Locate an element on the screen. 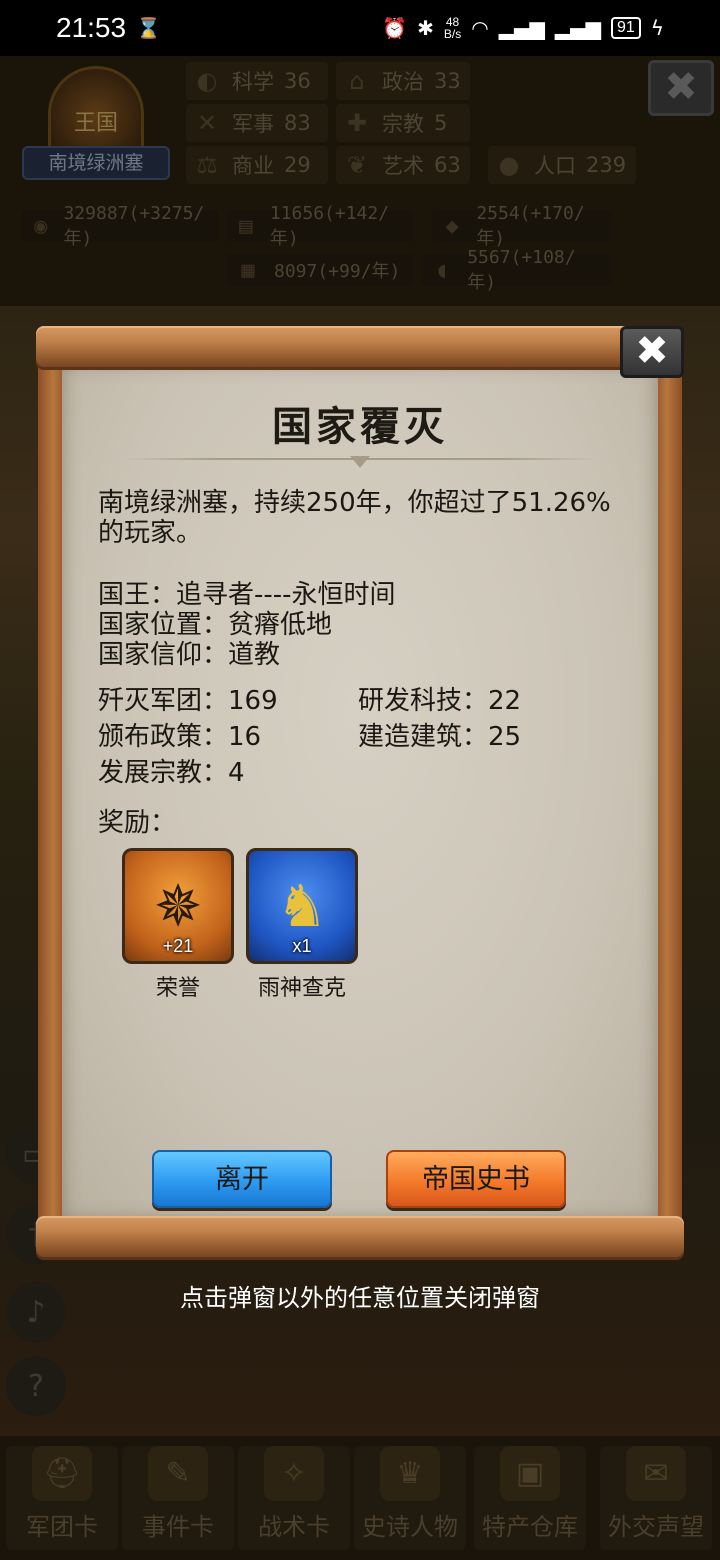 The height and width of the screenshot is (1560, 720). art-icon: ❦ is located at coordinates (357, 165).